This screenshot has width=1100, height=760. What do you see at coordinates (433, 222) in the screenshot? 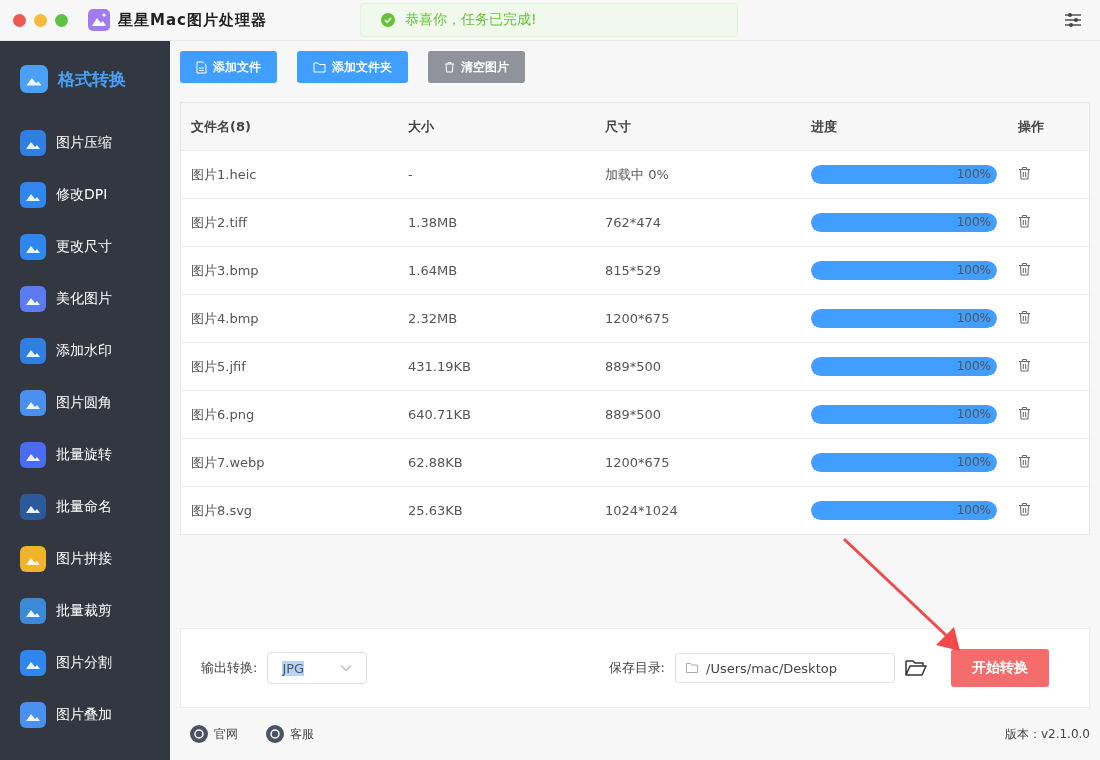
I see `table-cell-text: 1.38MB` at bounding box center [433, 222].